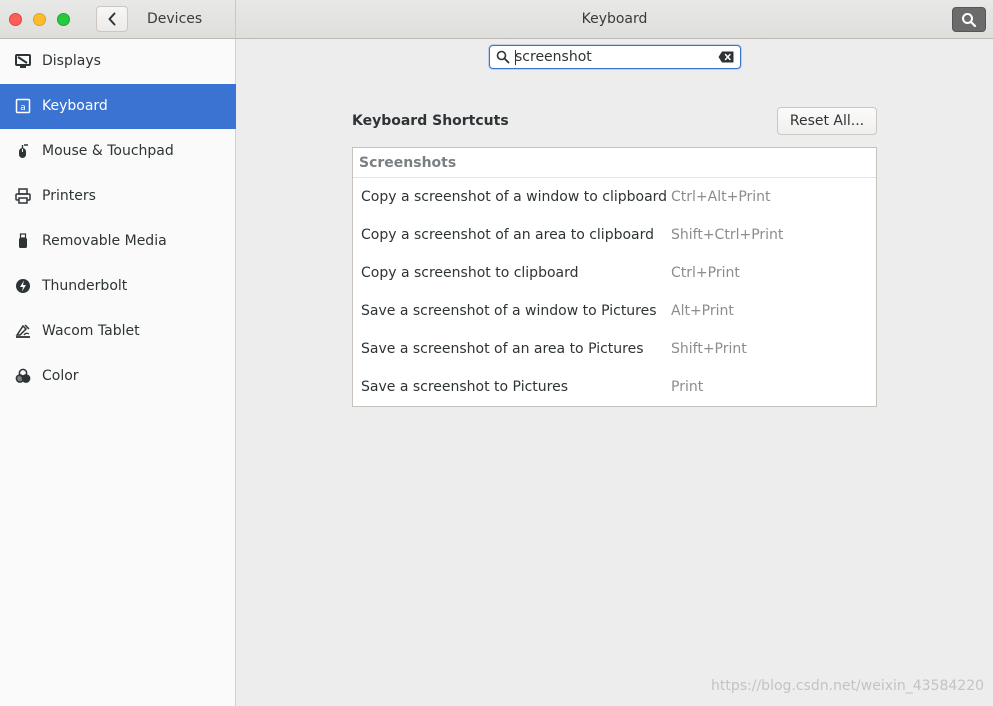 This screenshot has width=993, height=706. I want to click on search-input-value: screenshot, so click(553, 57).